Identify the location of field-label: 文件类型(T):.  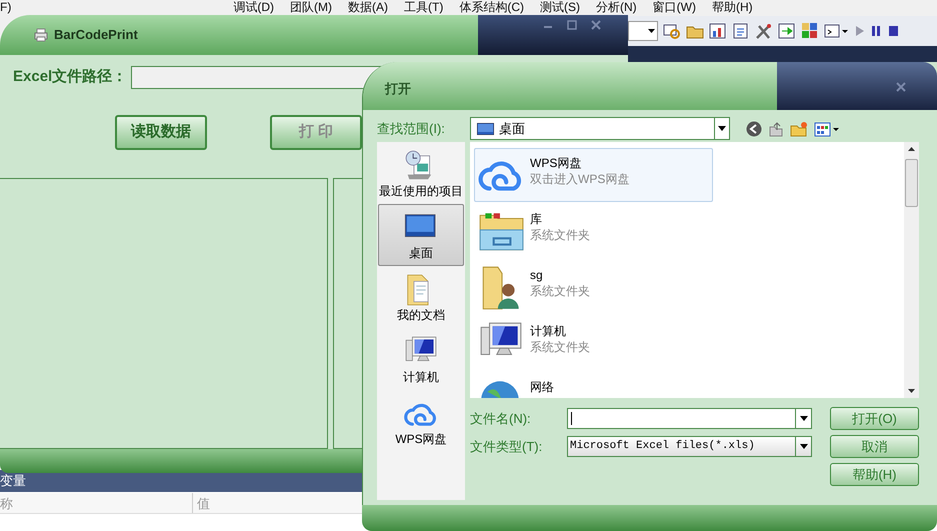
(507, 447).